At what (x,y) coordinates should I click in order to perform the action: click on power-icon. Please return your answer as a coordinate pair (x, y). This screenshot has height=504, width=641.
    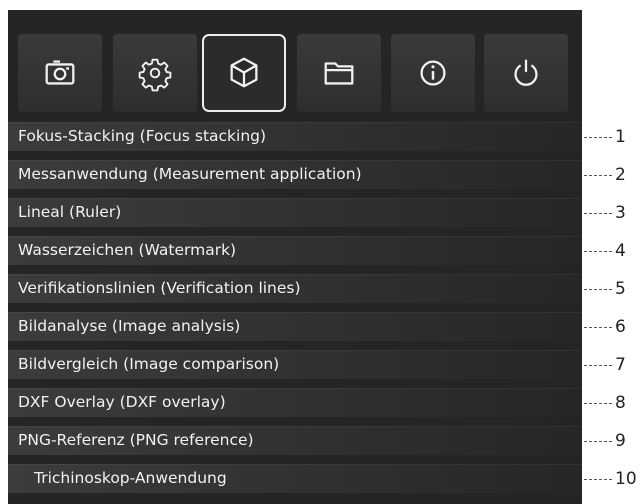
    Looking at the image, I should click on (526, 72).